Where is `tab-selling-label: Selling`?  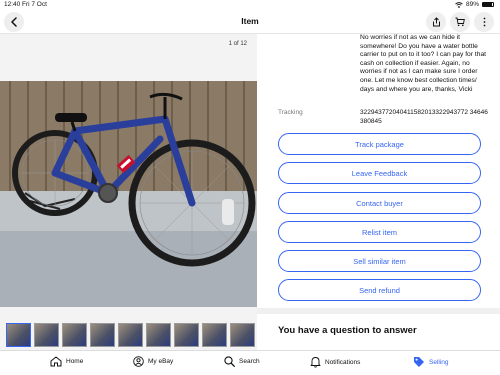
tab-selling-label: Selling is located at coordinates (439, 362).